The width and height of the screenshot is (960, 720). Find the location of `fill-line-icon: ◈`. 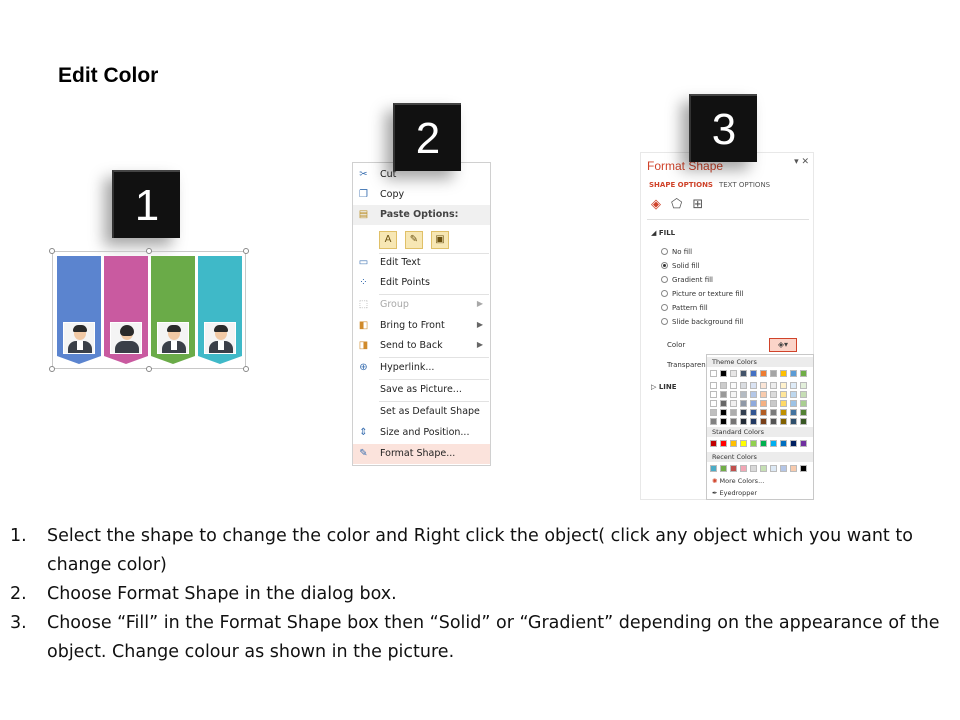

fill-line-icon: ◈ is located at coordinates (656, 204).